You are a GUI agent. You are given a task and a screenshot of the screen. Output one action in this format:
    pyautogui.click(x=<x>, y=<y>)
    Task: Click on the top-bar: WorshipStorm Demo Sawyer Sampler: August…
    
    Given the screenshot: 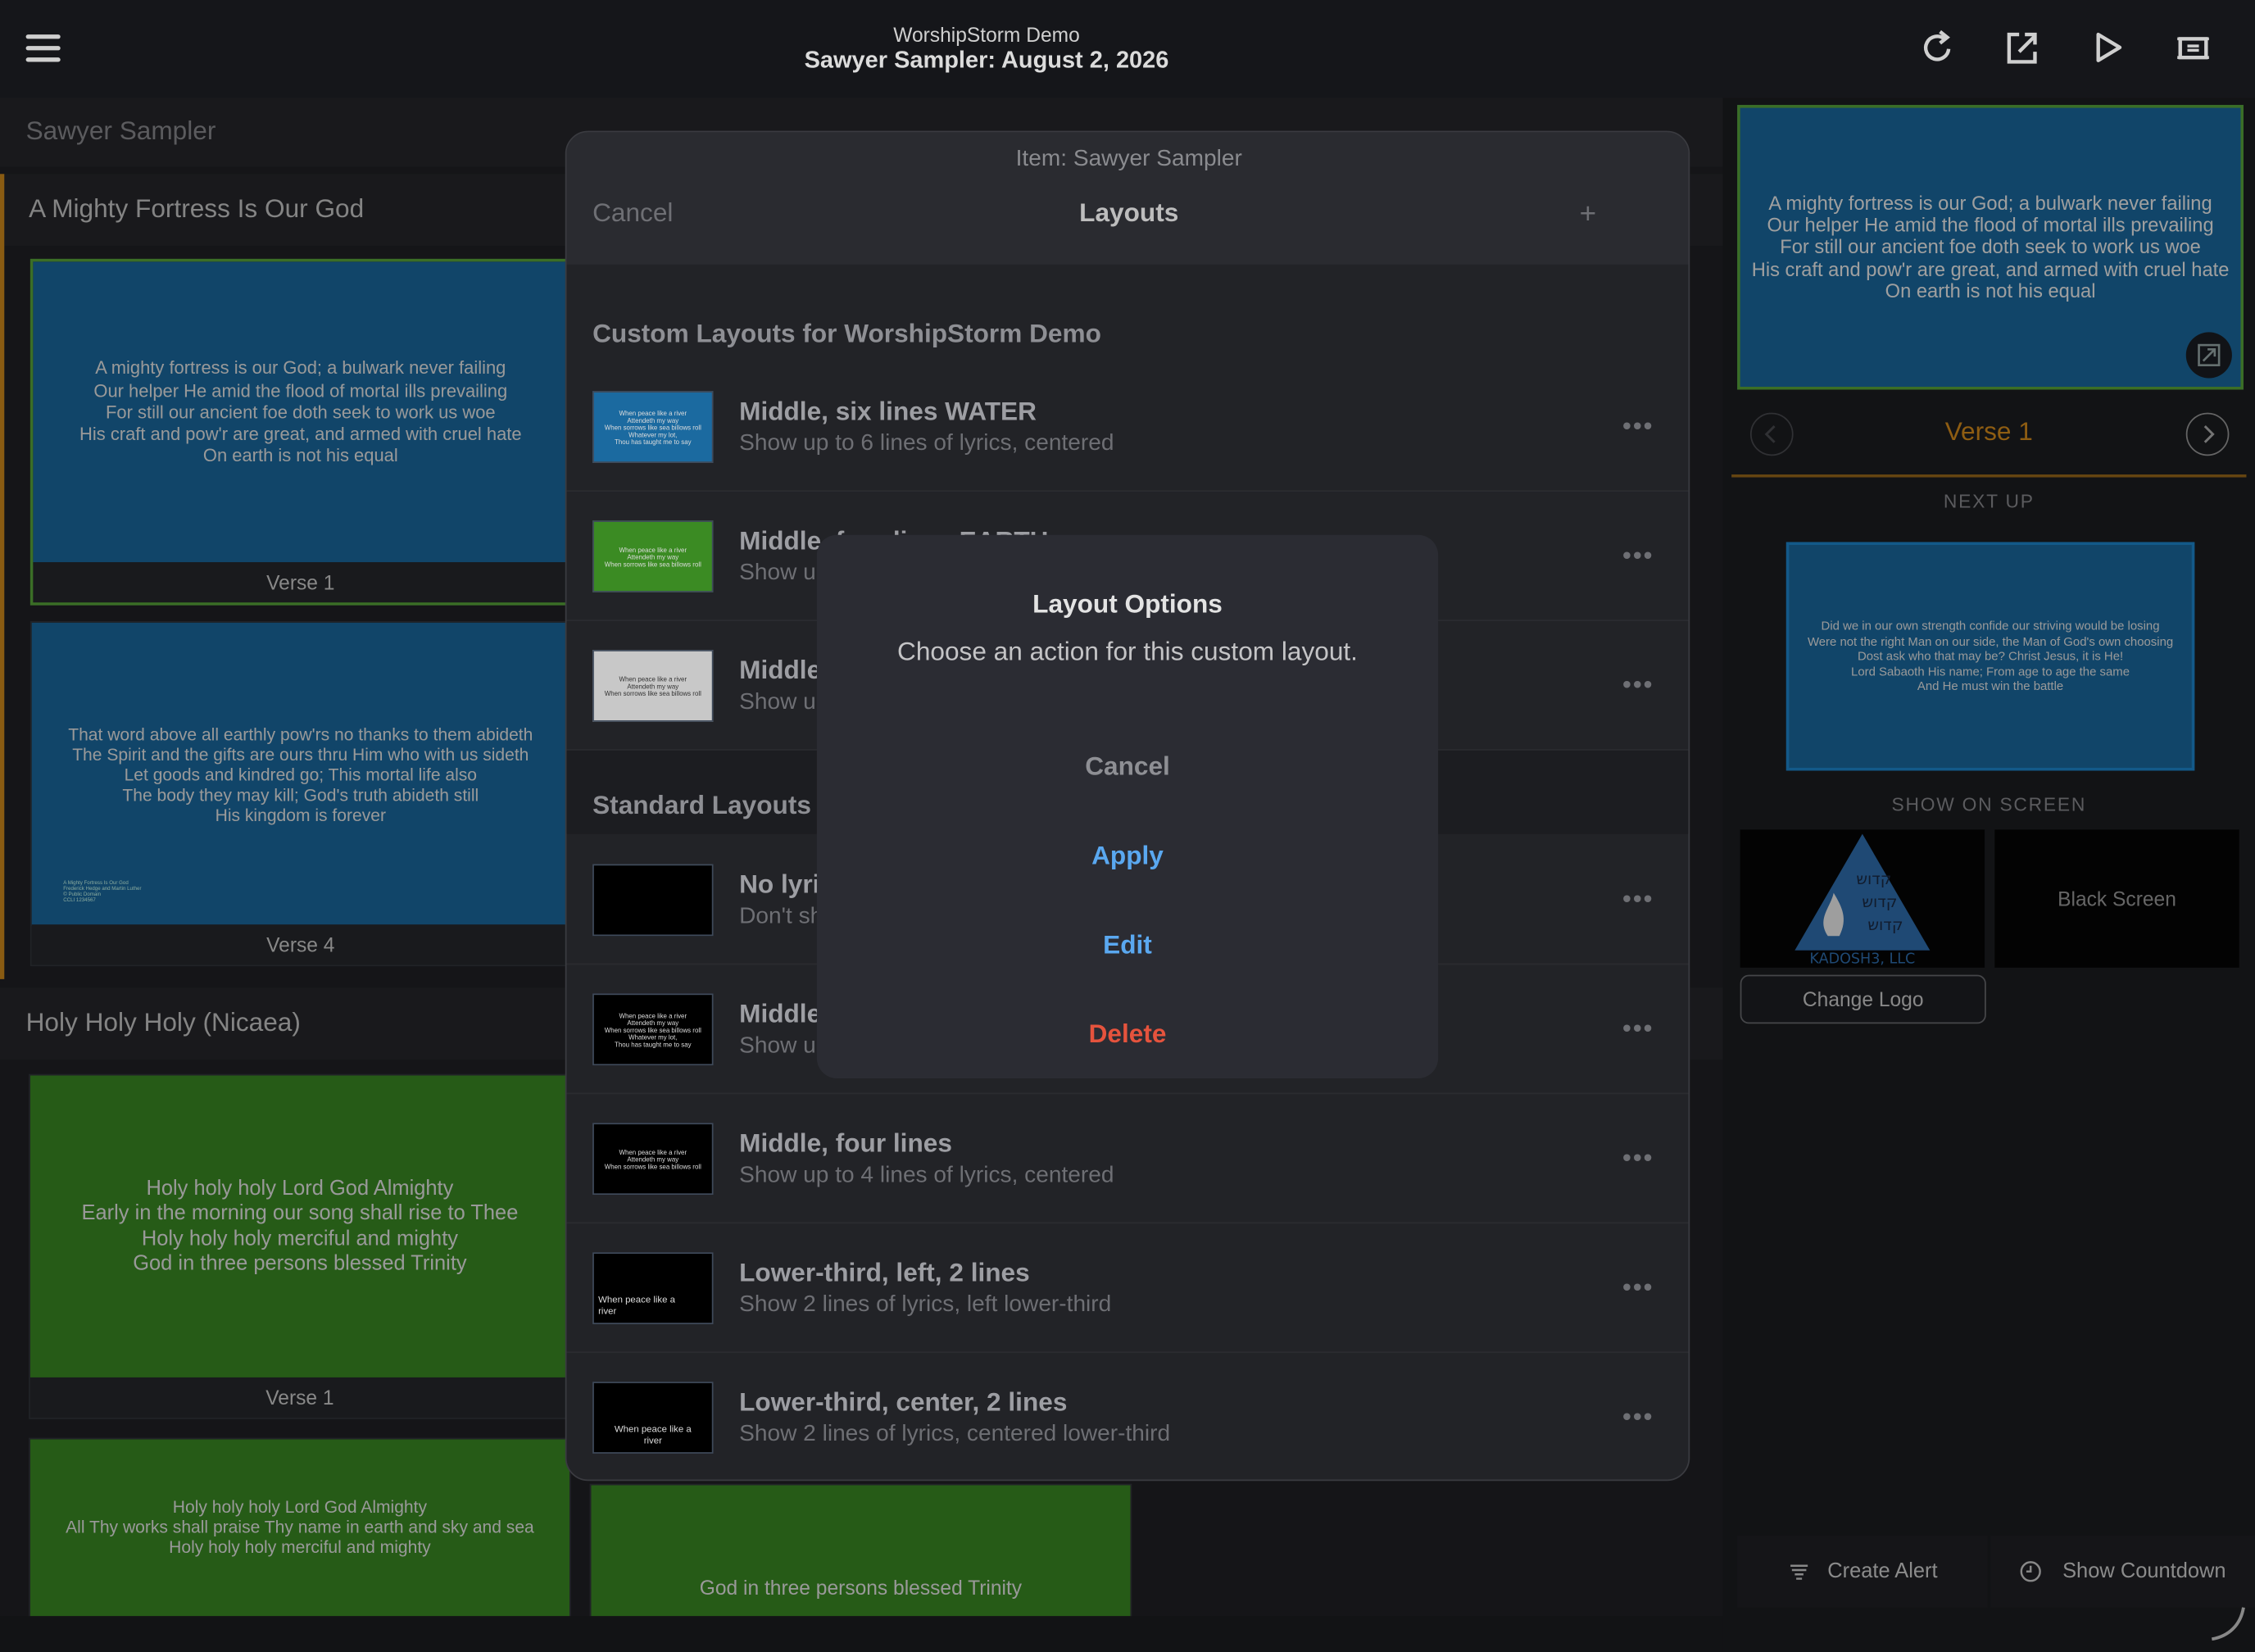 What is the action you would take?
    pyautogui.click(x=1127, y=49)
    